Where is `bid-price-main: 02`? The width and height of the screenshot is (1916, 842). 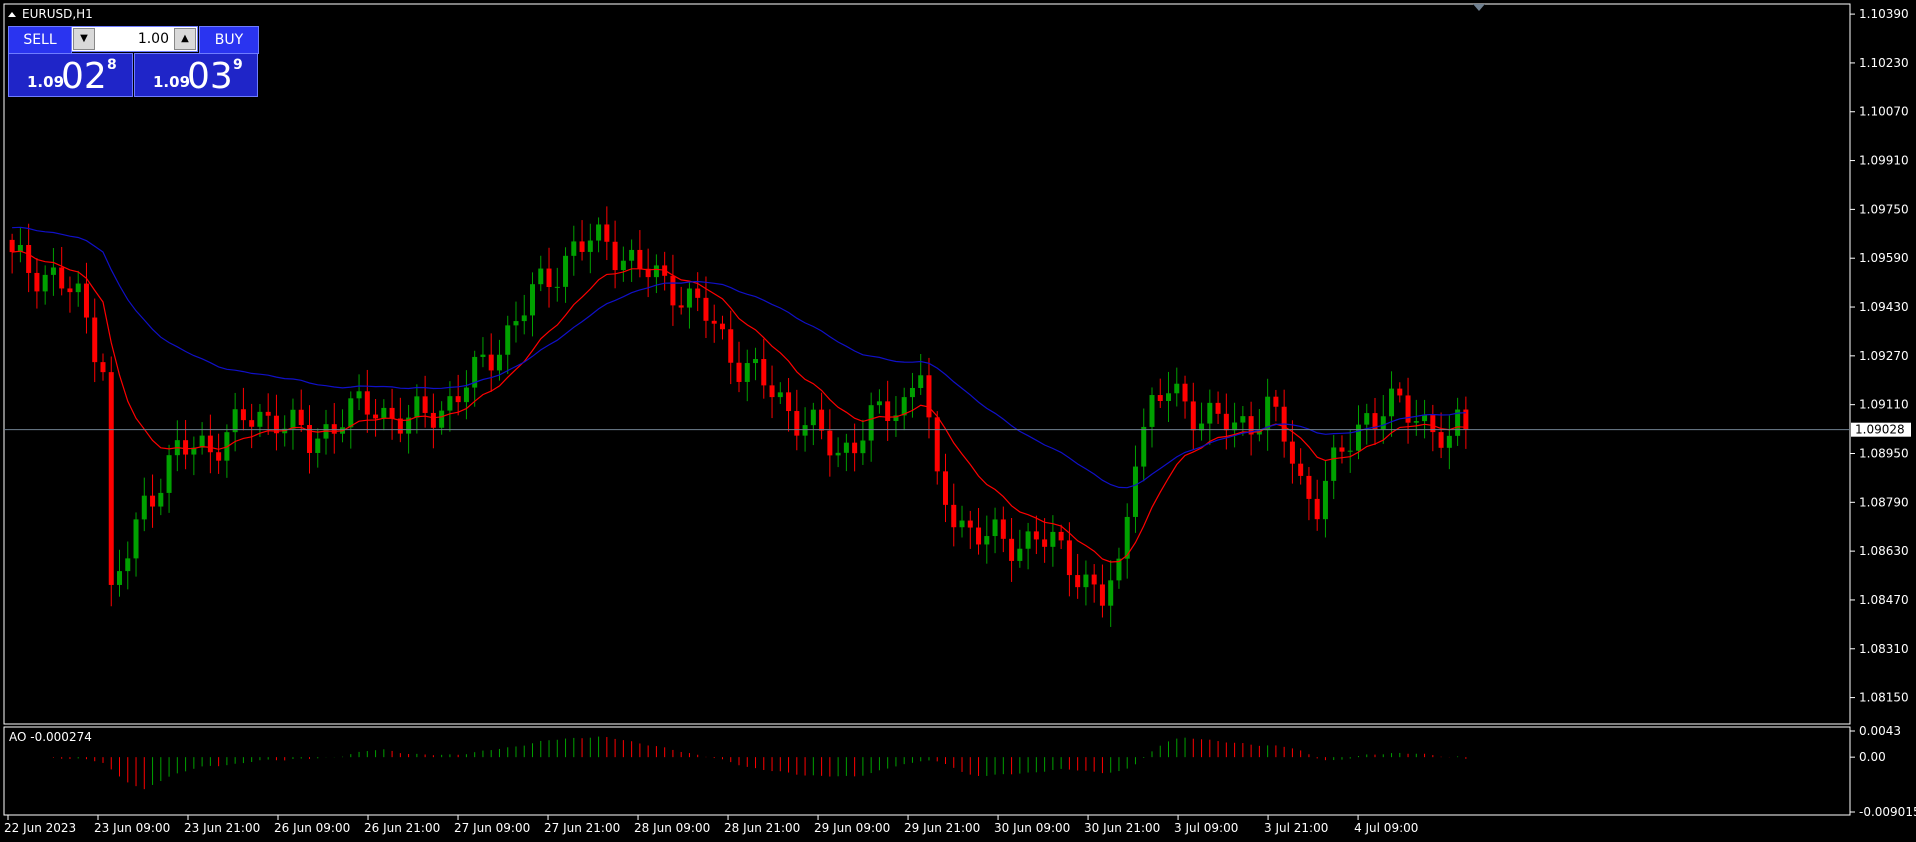 bid-price-main: 02 is located at coordinates (84, 76).